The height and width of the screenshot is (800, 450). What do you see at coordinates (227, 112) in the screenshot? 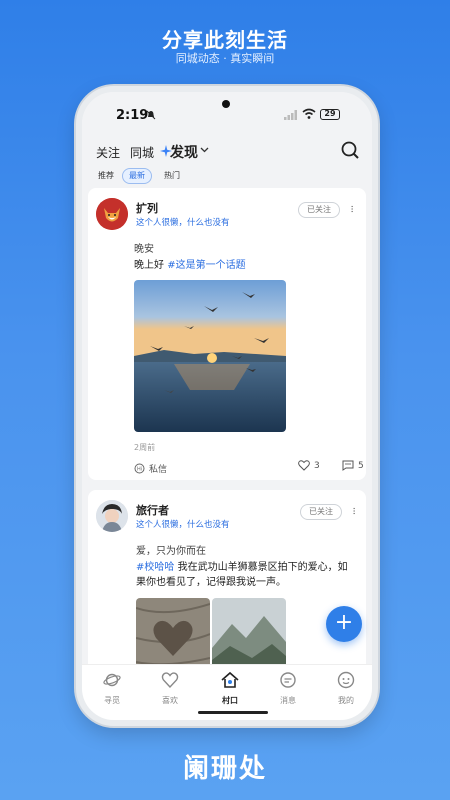
I see `status-bar: 2:19 29` at bounding box center [227, 112].